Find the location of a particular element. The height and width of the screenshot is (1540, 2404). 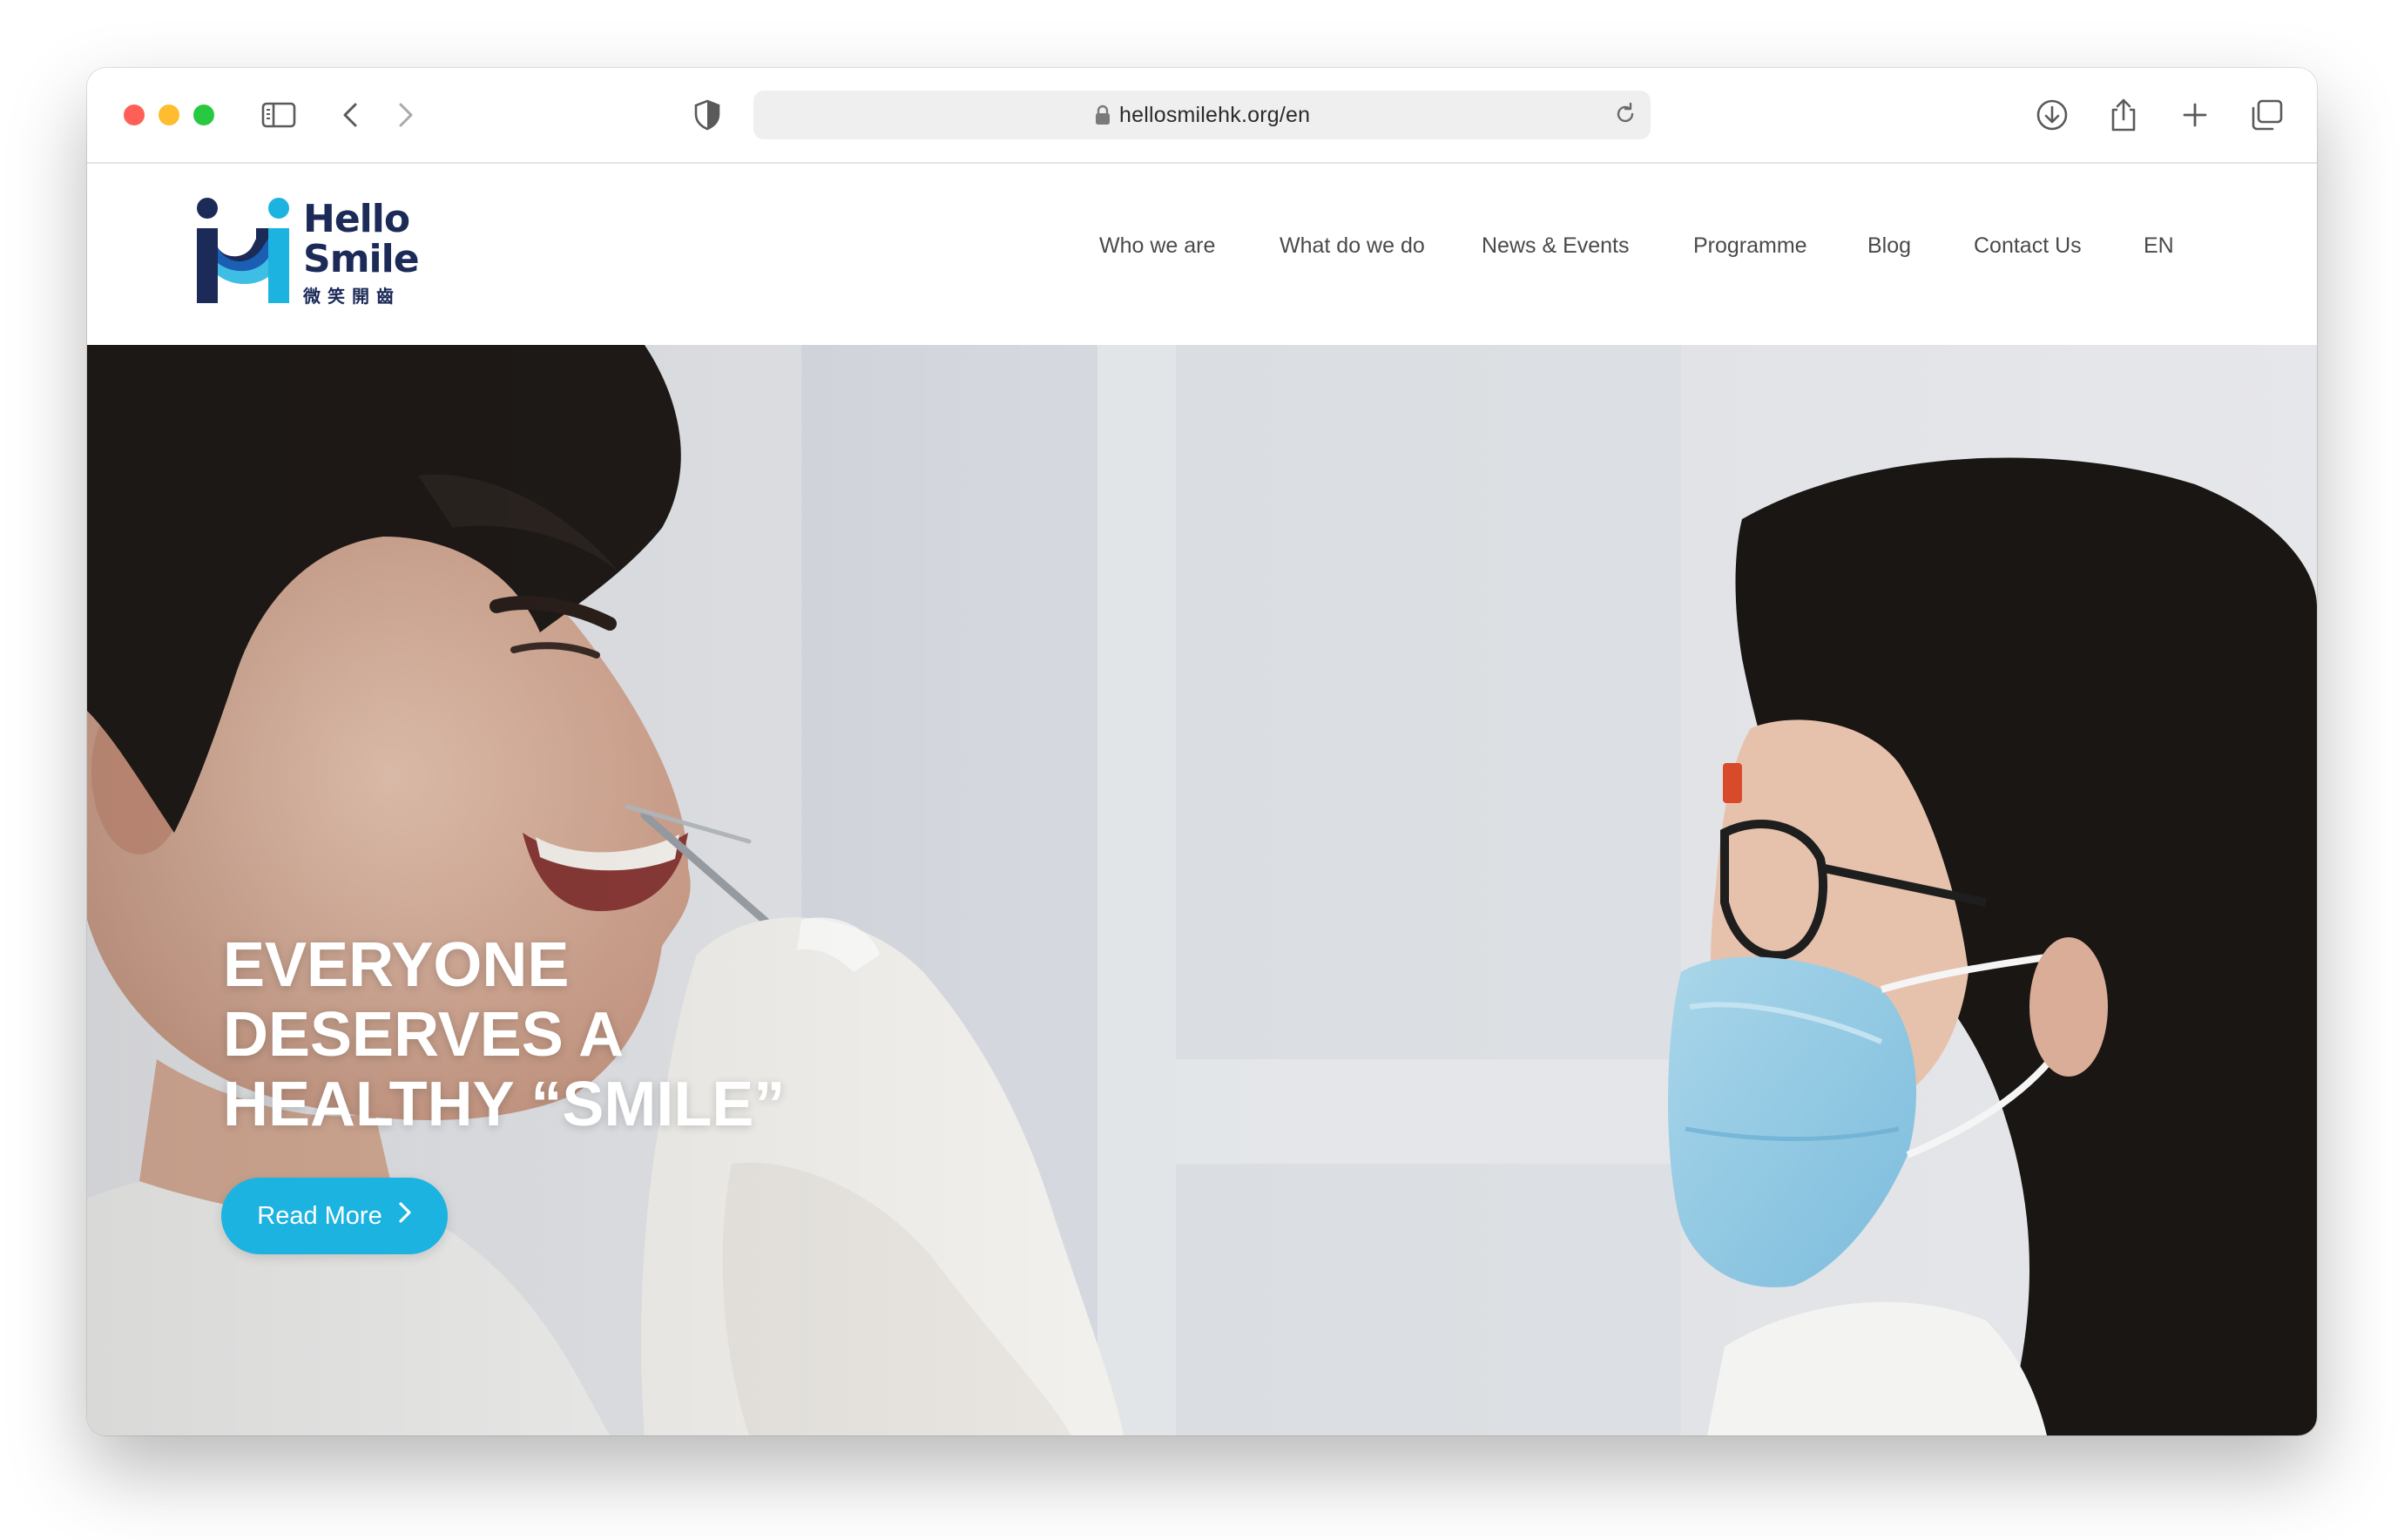

lock-icon is located at coordinates (1103, 117).